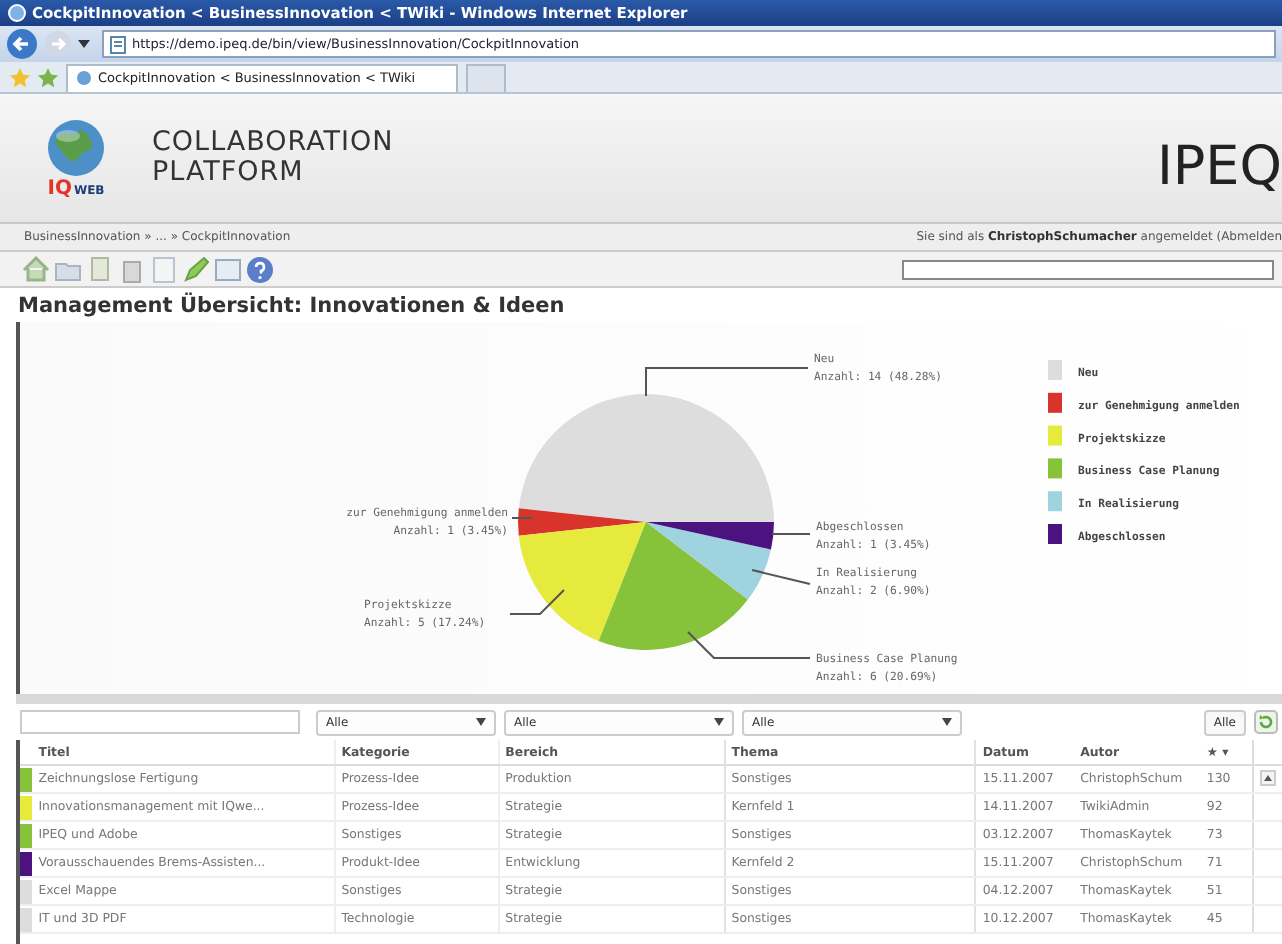 Image resolution: width=1282 pixels, height=944 pixels. Describe the element at coordinates (160, 722) in the screenshot. I see `filter-field` at that location.